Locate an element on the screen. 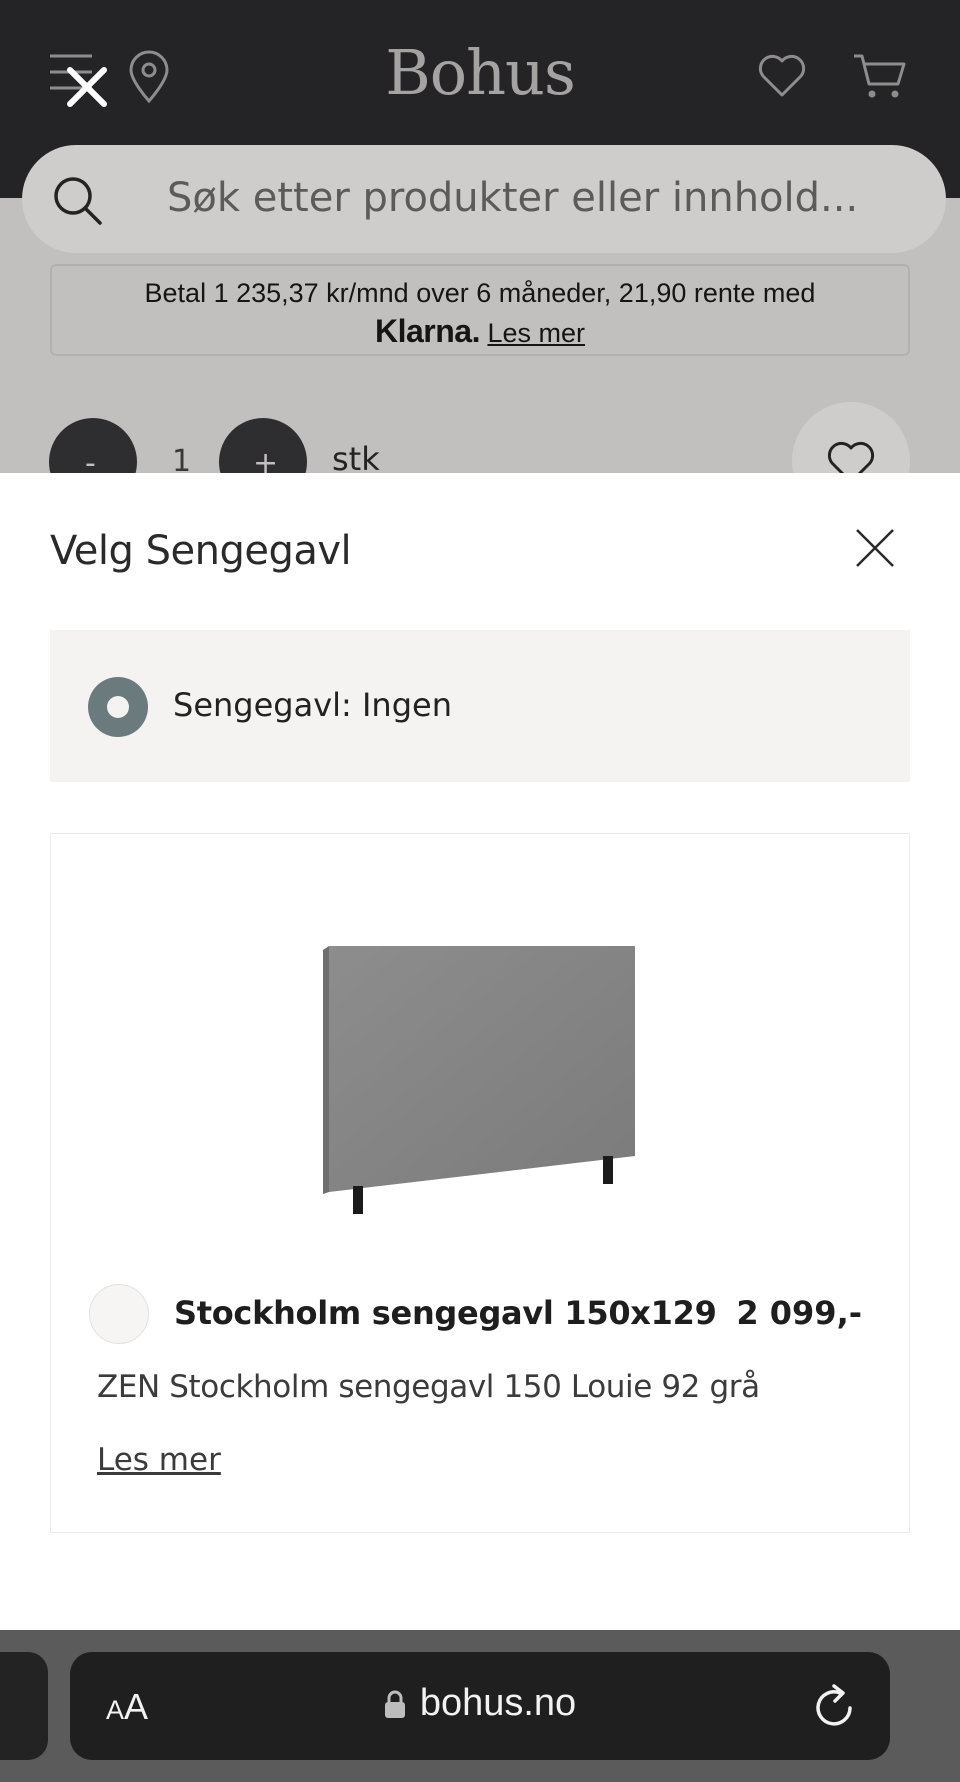  previous-tab is located at coordinates (24, 1706).